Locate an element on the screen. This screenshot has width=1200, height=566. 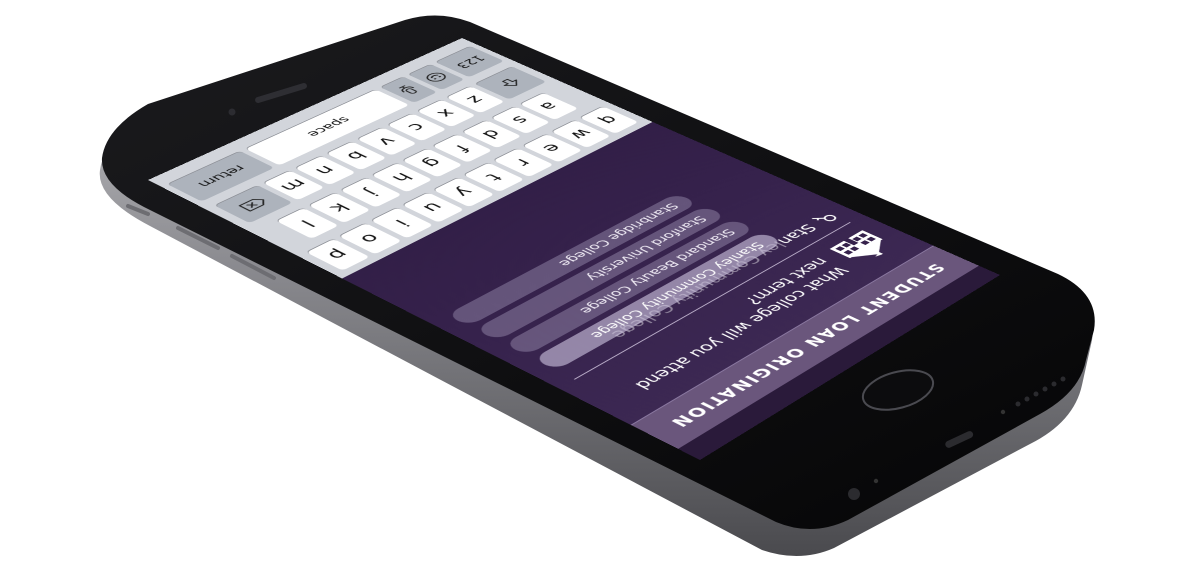
key-icon is located at coordinates (825, 218).